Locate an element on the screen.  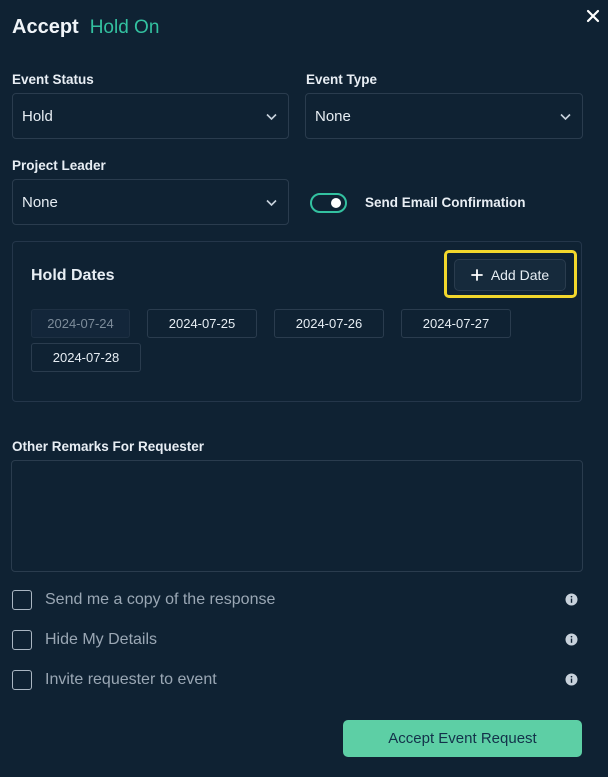
remarks-label: Other Remarks For Requester is located at coordinates (108, 446).